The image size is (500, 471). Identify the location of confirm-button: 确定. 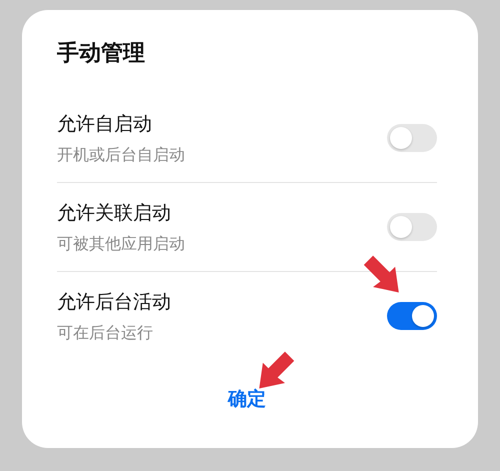
(247, 399).